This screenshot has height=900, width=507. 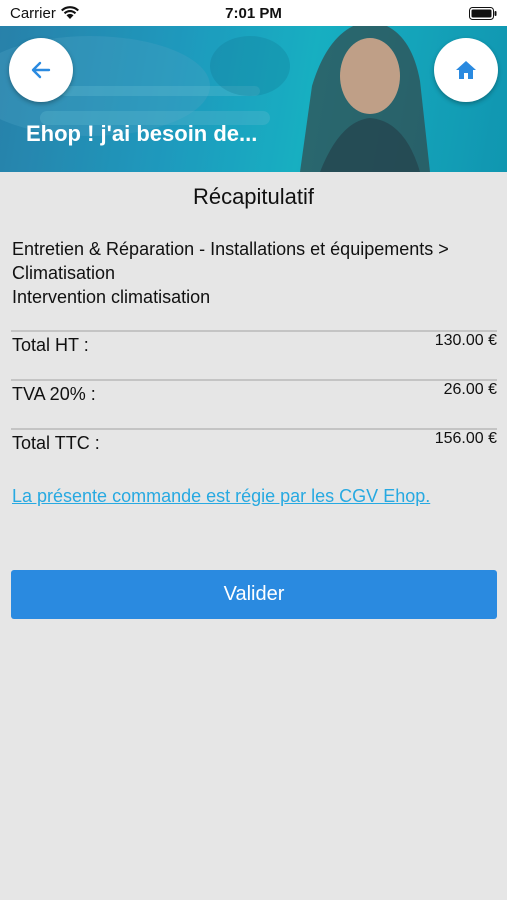 What do you see at coordinates (50, 345) in the screenshot?
I see `total-ht-label: Total HT :` at bounding box center [50, 345].